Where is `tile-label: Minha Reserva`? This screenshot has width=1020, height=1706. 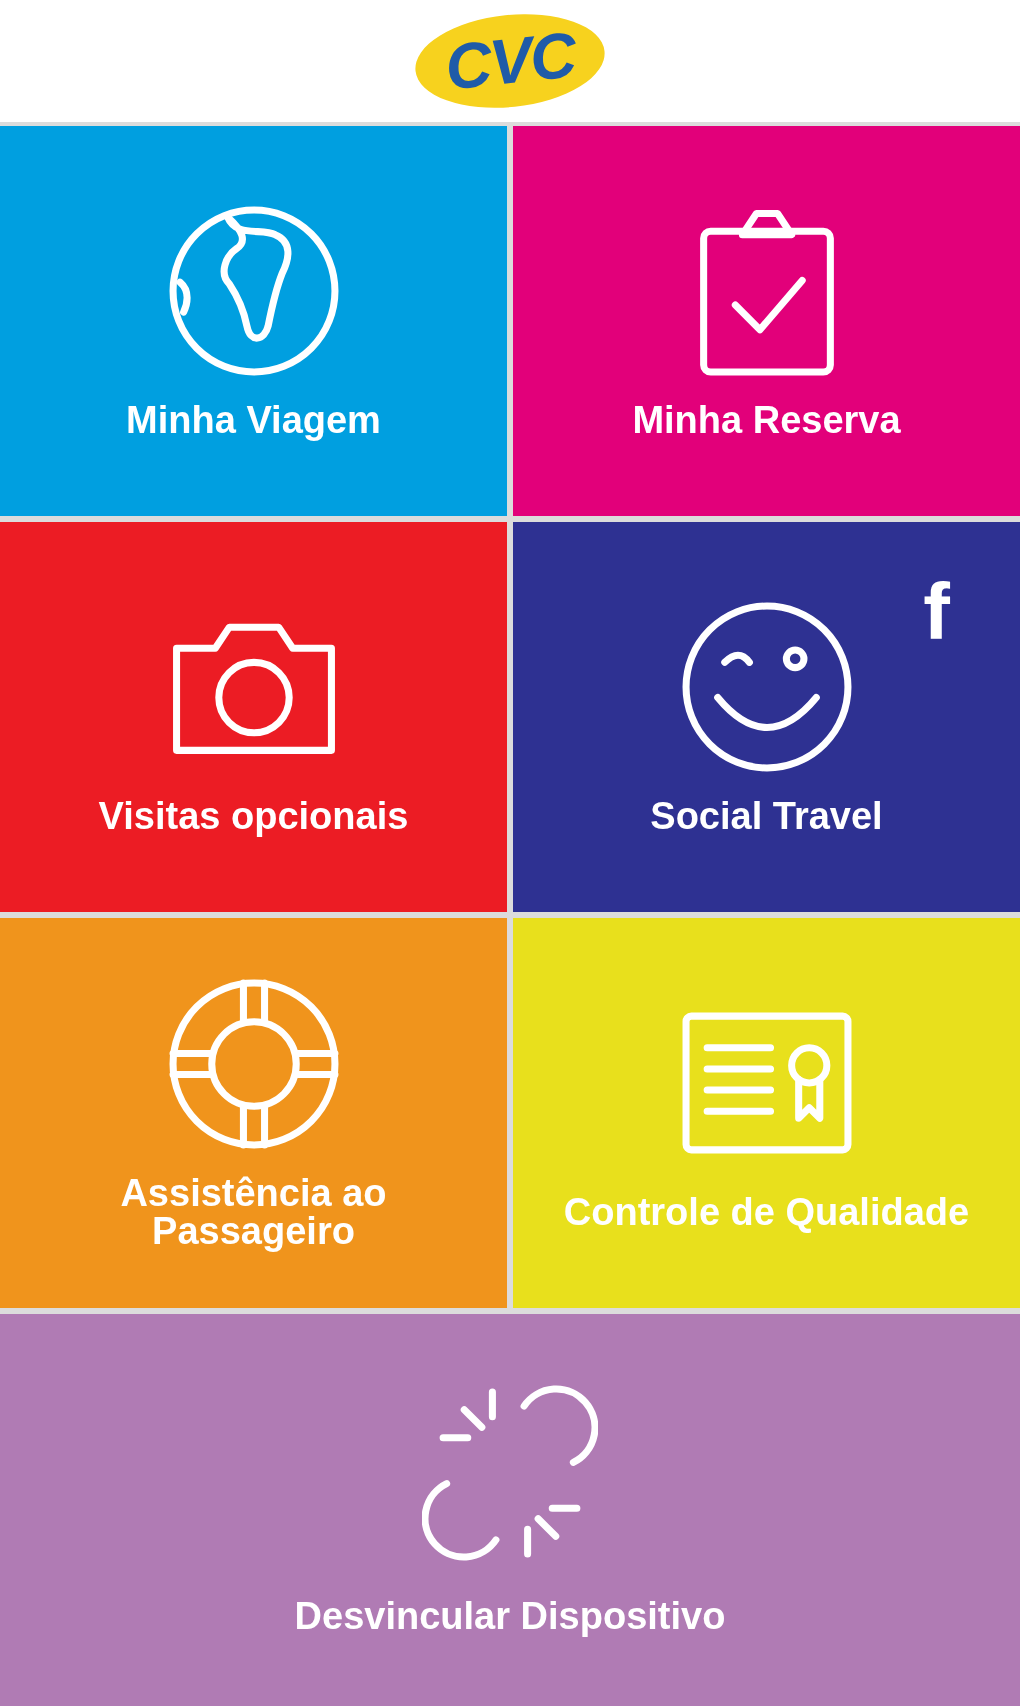 tile-label: Minha Reserva is located at coordinates (766, 420).